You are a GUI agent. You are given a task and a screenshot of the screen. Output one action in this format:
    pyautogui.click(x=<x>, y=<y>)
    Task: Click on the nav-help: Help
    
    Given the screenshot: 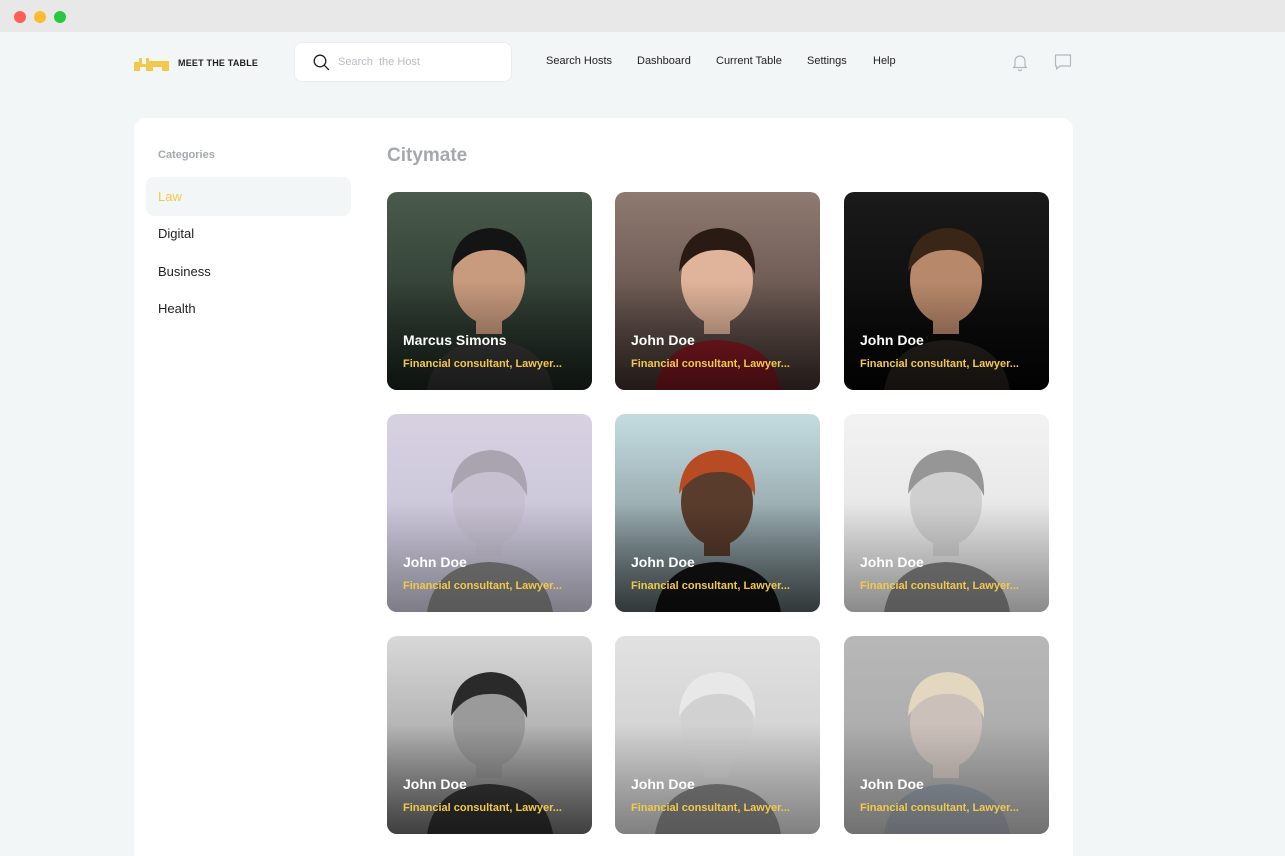 What is the action you would take?
    pyautogui.click(x=884, y=61)
    